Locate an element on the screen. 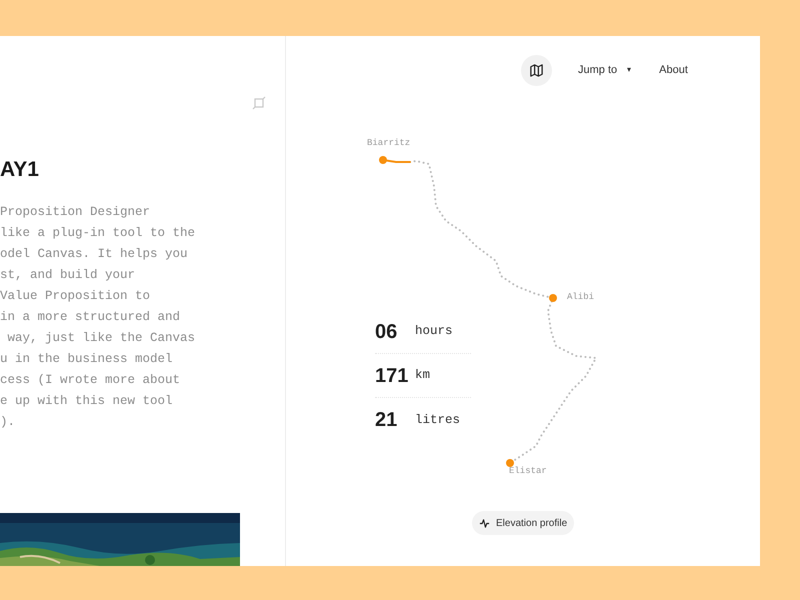 Image resolution: width=800 pixels, height=600 pixels. about-link: About is located at coordinates (673, 70).